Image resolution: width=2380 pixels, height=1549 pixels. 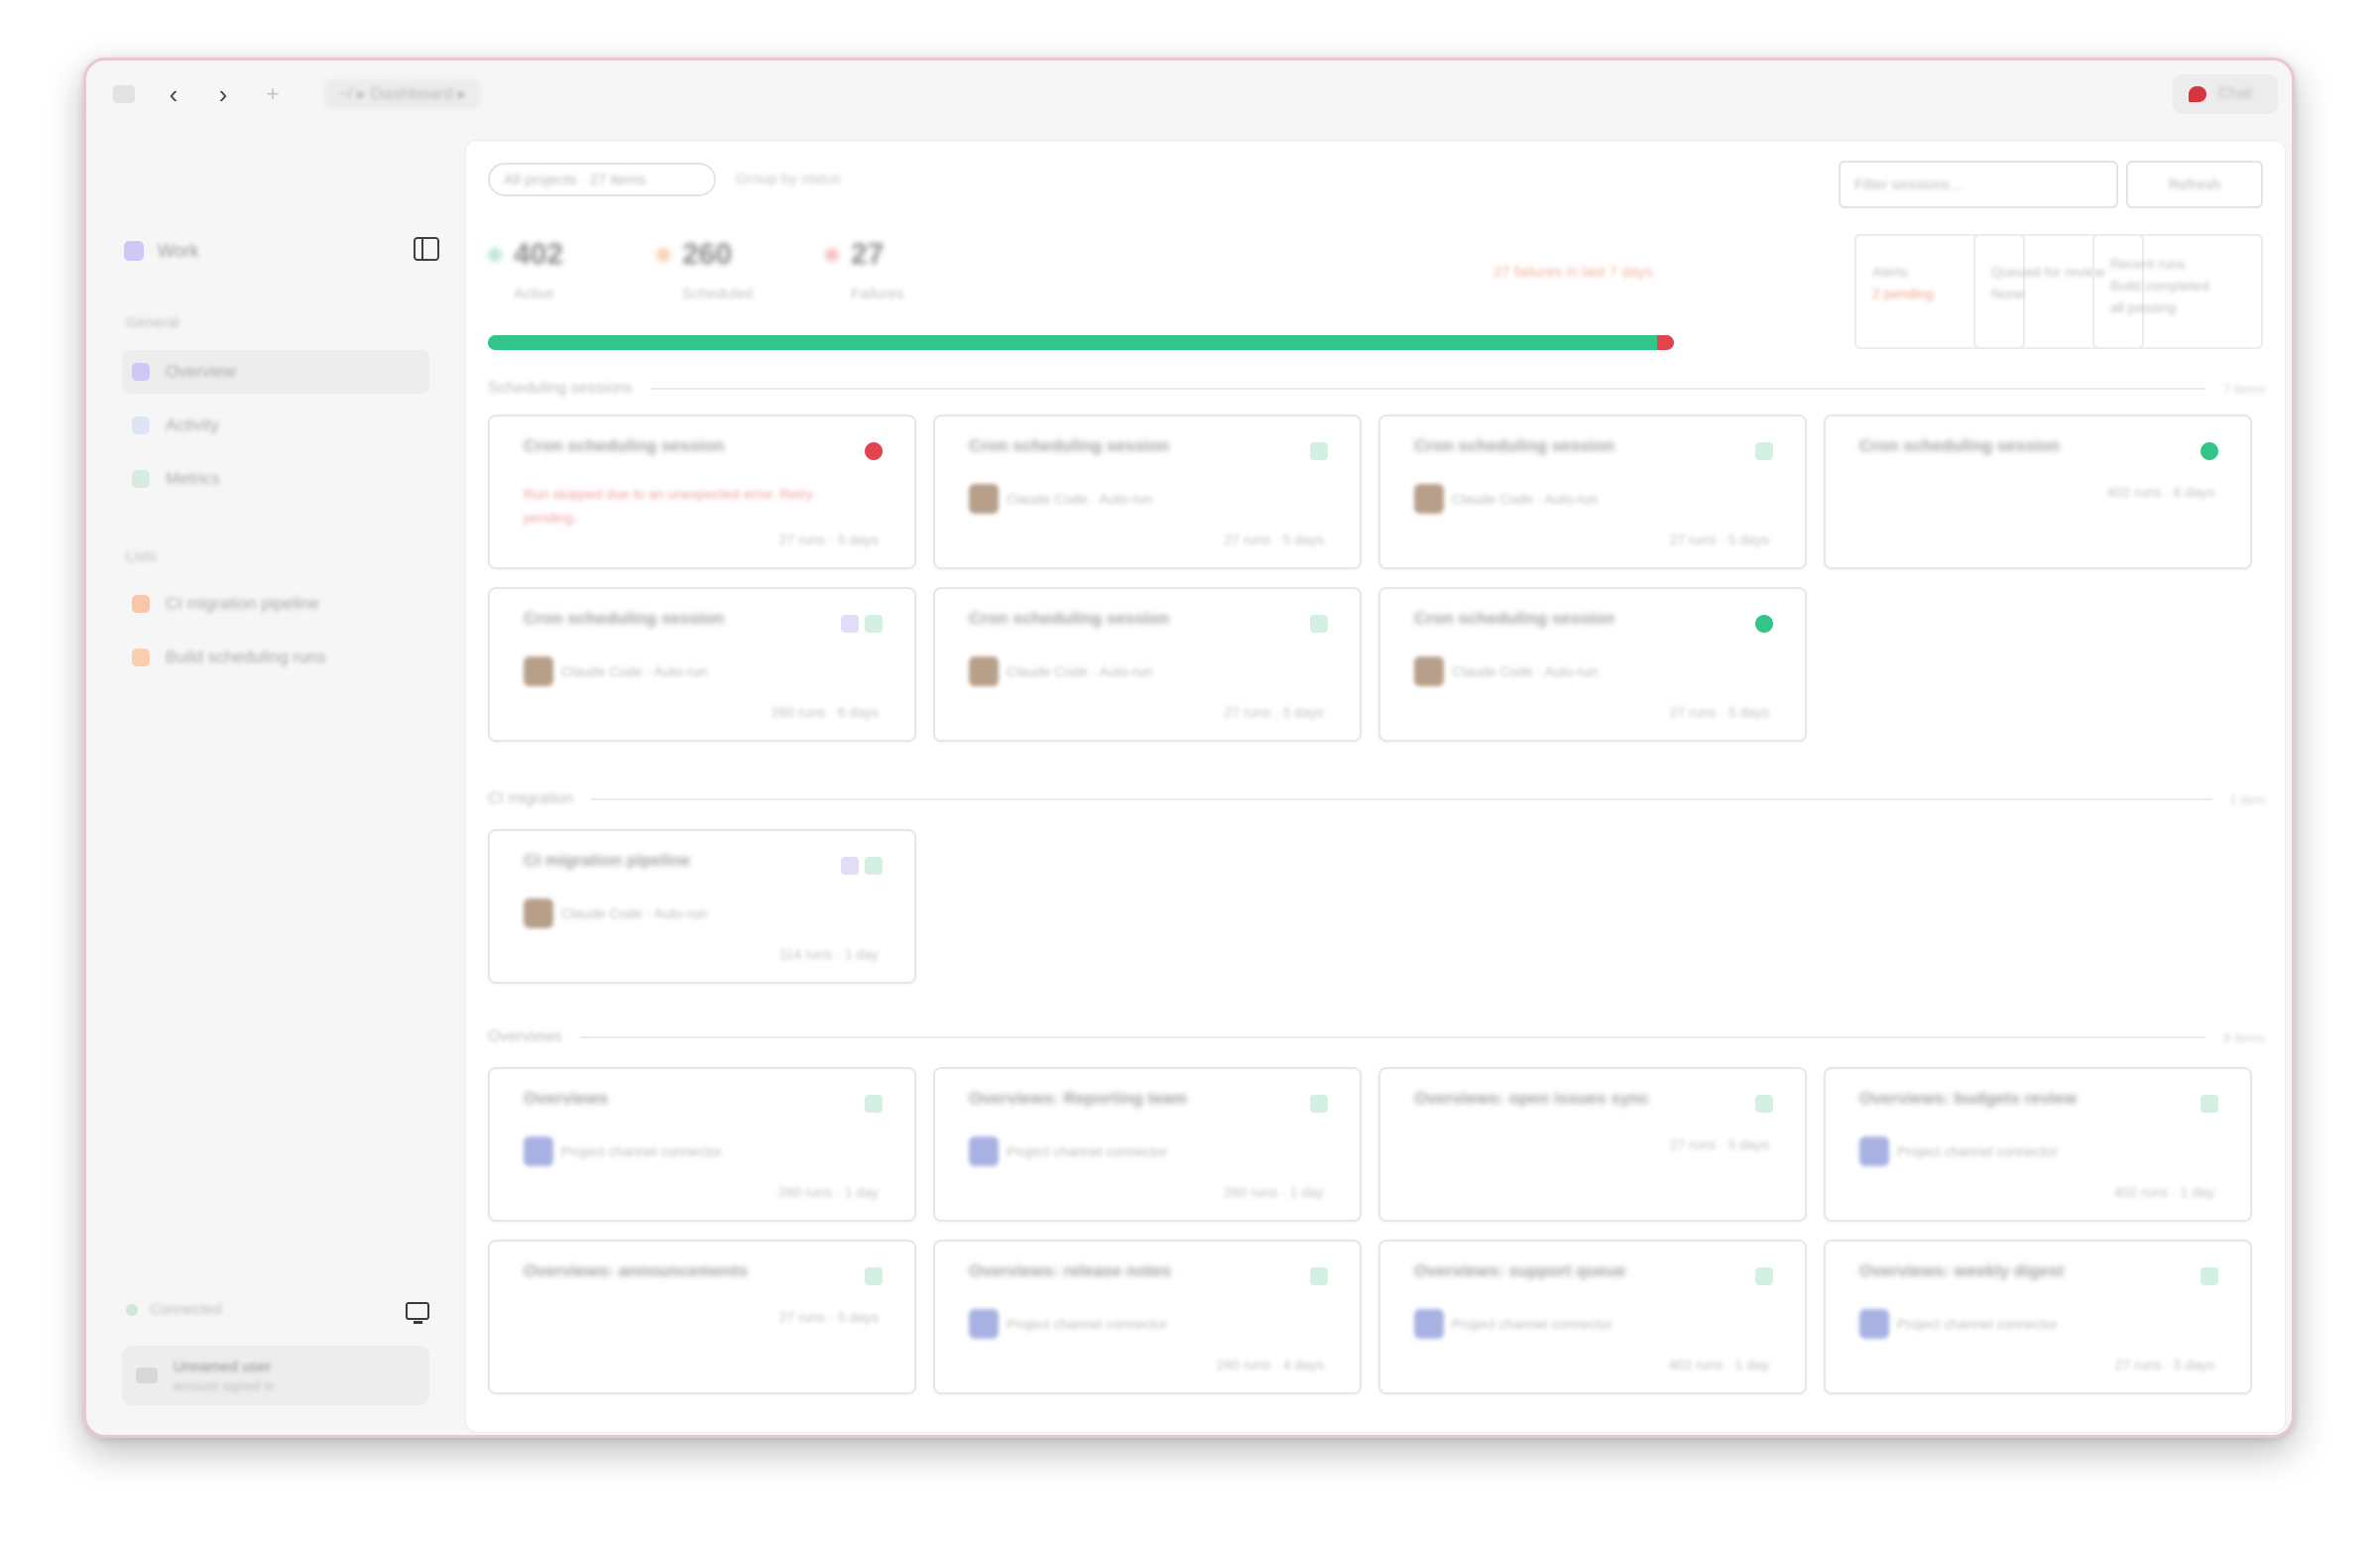 What do you see at coordinates (641, 1151) in the screenshot?
I see `session-meta-text: Project channel connector` at bounding box center [641, 1151].